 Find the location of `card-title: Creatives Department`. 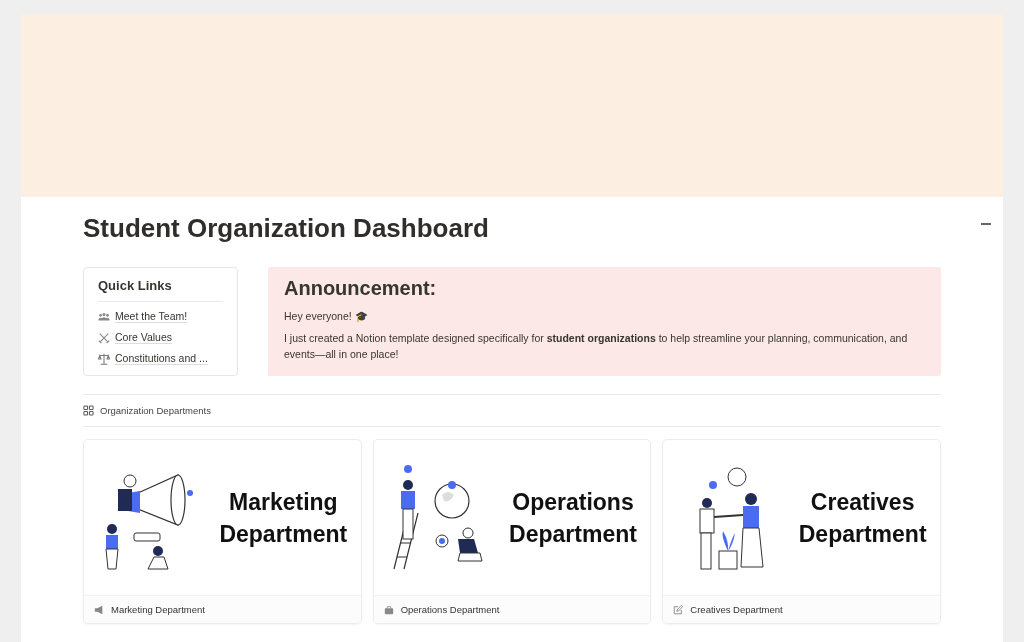

card-title: Creatives Department is located at coordinates (736, 609).